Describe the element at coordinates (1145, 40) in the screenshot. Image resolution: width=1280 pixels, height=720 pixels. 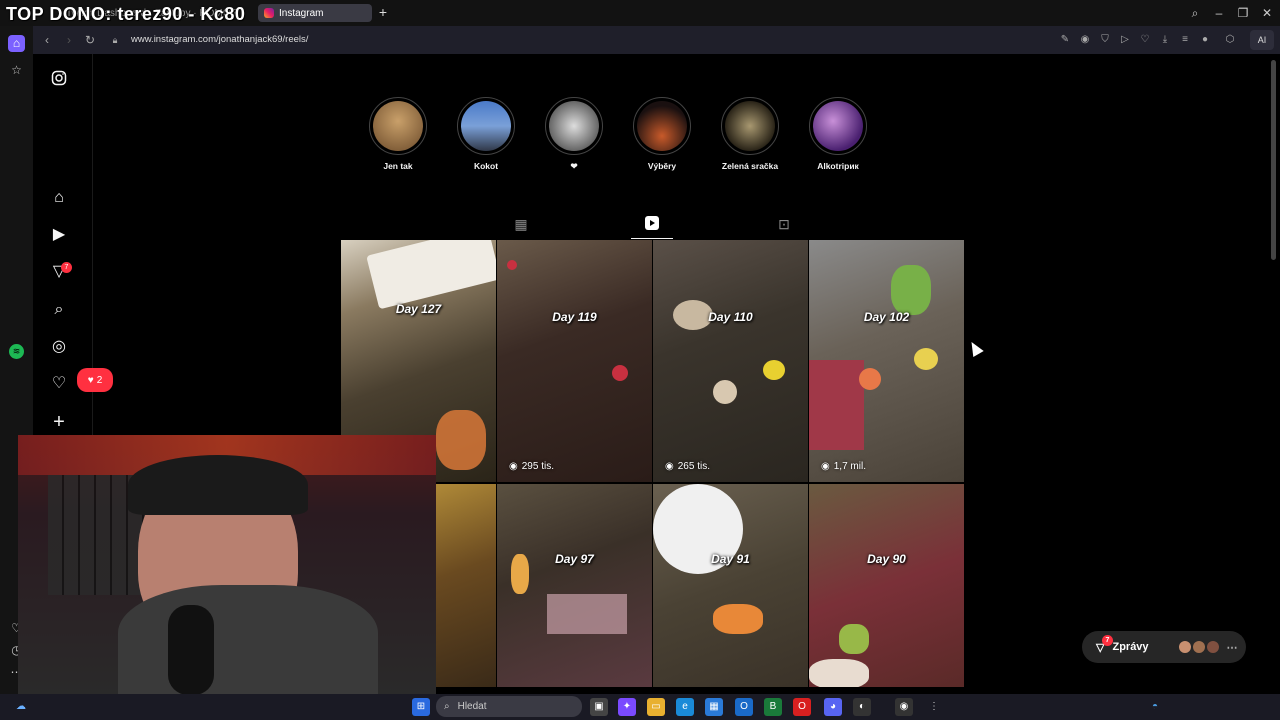
I see `heart-outline-icon: ♡` at that location.